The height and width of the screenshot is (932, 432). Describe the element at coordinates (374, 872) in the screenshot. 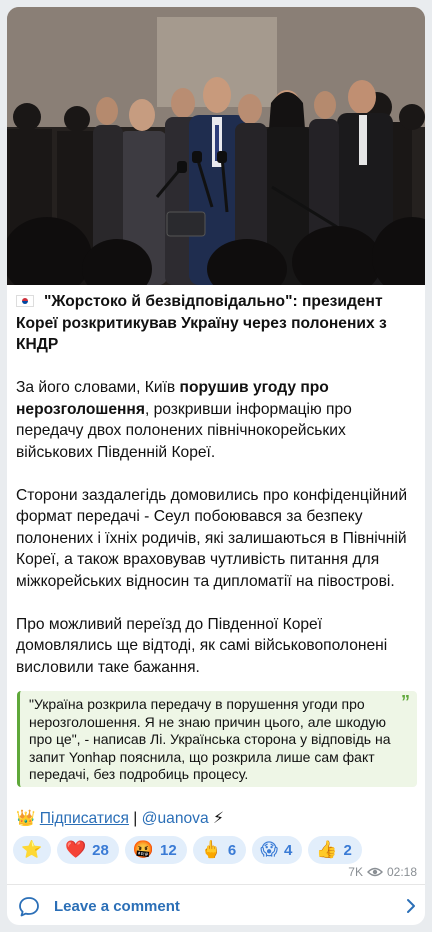

I see `eye-icon` at that location.